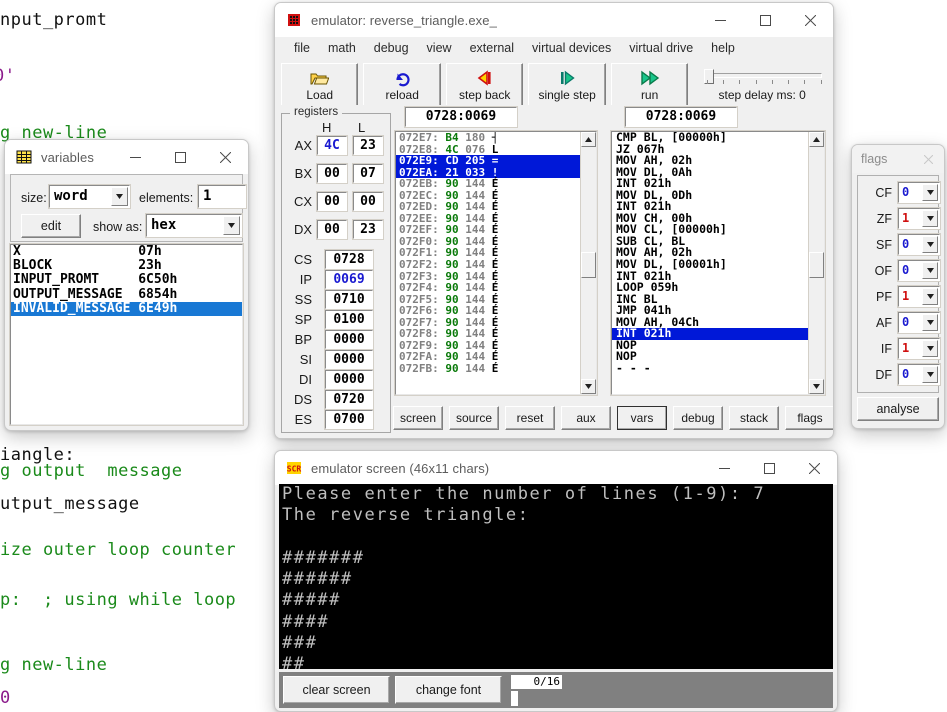 This screenshot has height=712, width=947. Describe the element at coordinates (661, 48) in the screenshot. I see `menu-item-virtual-drive: virtual drive` at that location.